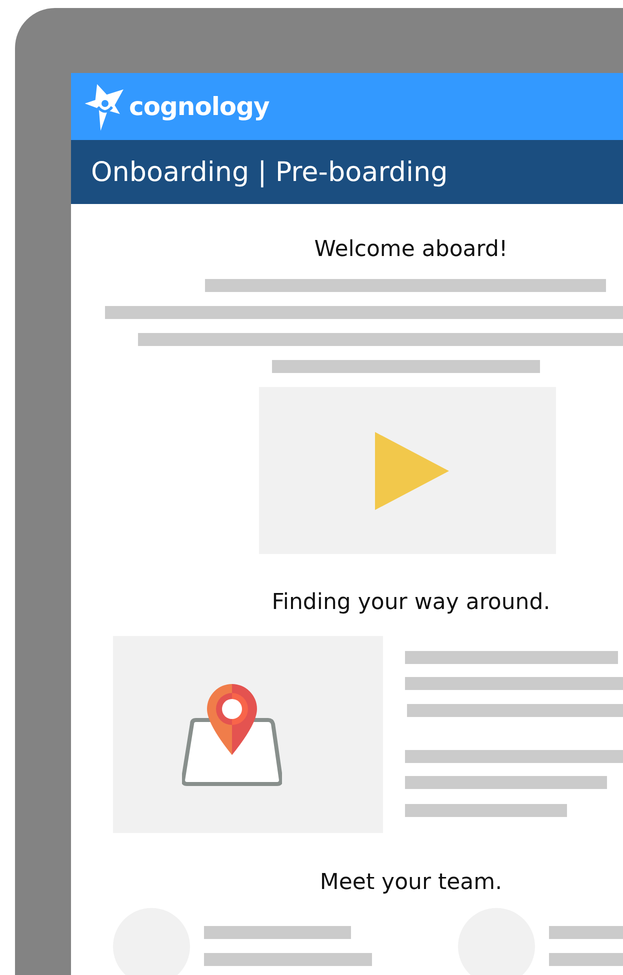 The width and height of the screenshot is (623, 975). Describe the element at coordinates (232, 736) in the screenshot. I see `map-pin-icon` at that location.